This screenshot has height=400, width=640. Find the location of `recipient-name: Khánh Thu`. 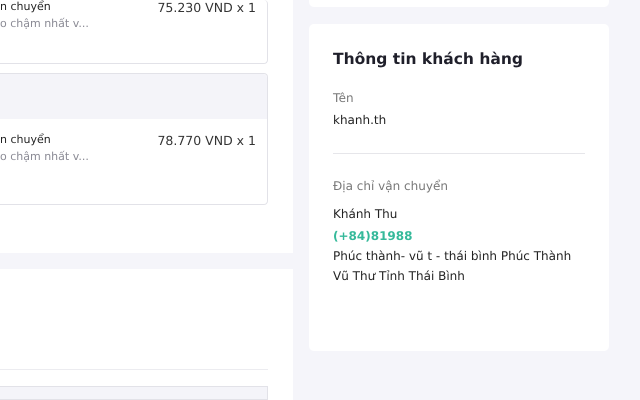

recipient-name: Khánh Thu is located at coordinates (365, 214).